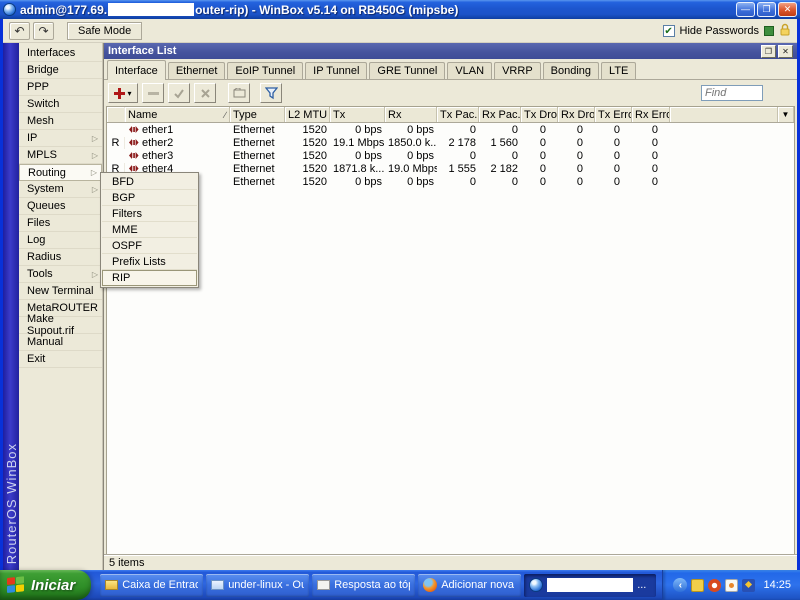  Describe the element at coordinates (16, 585) in the screenshot. I see `windows-logo-icon` at that location.